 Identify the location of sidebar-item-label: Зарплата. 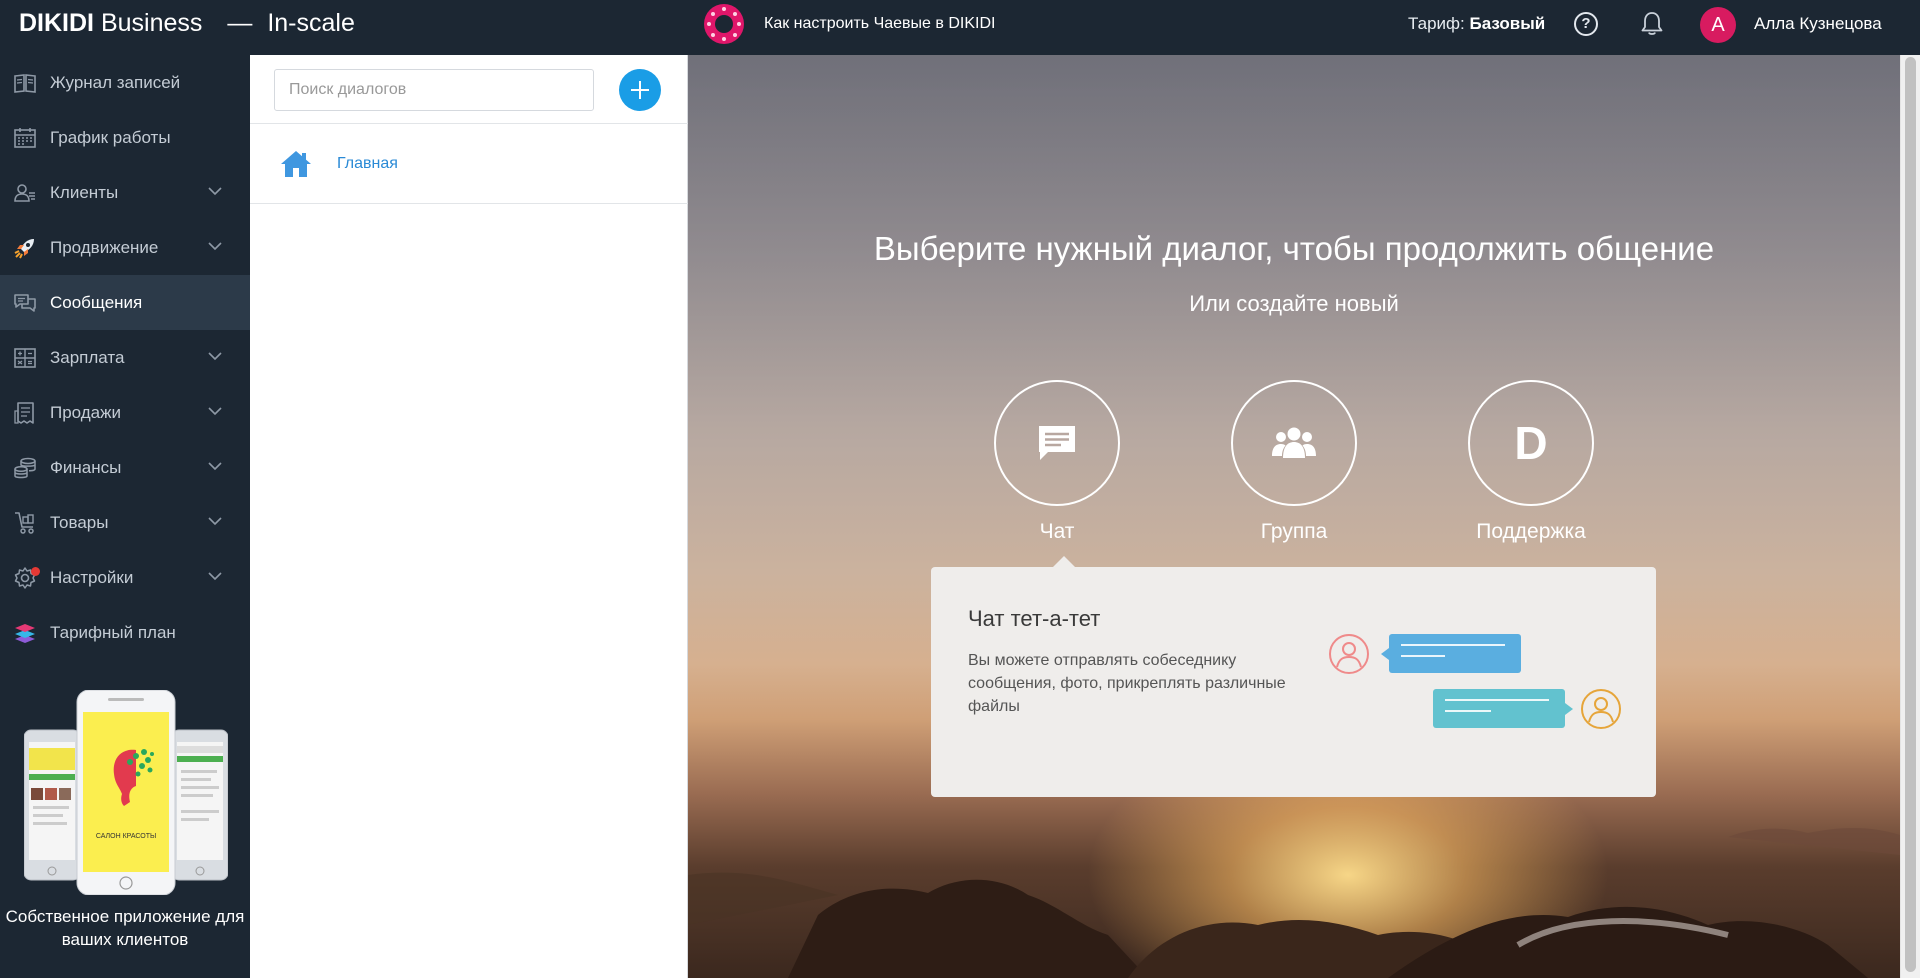
(87, 357).